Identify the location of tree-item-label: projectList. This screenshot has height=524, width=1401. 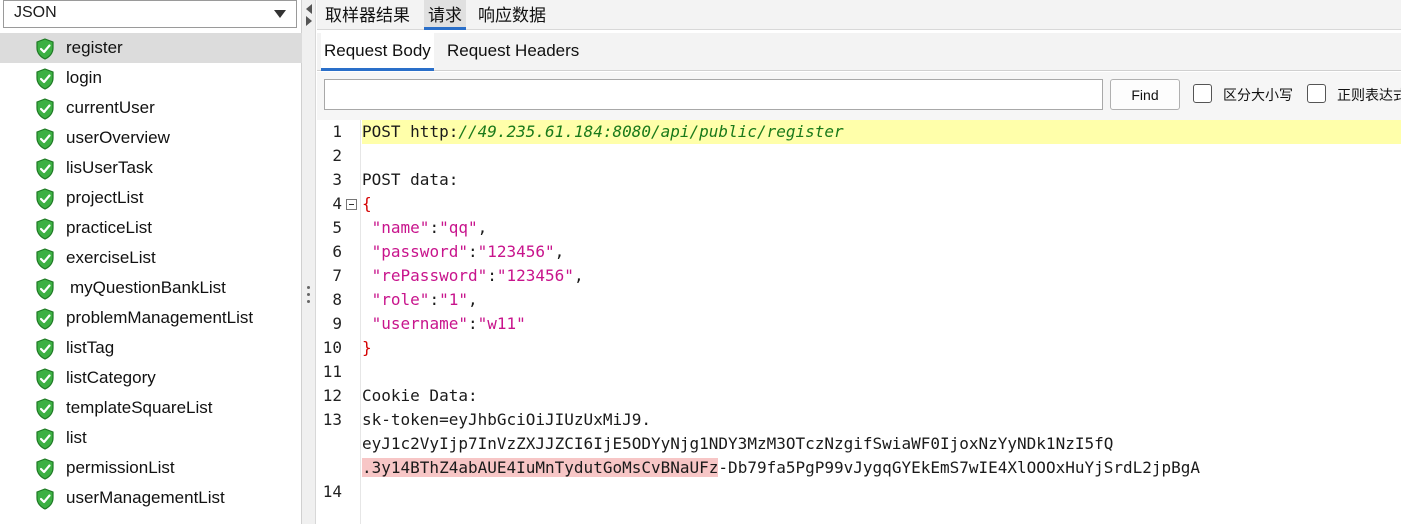
(105, 197).